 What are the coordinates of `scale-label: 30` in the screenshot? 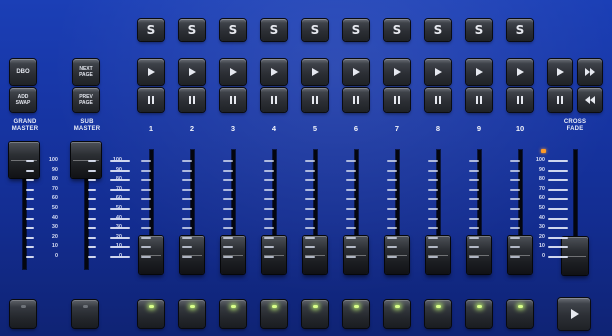 It's located at (54, 227).